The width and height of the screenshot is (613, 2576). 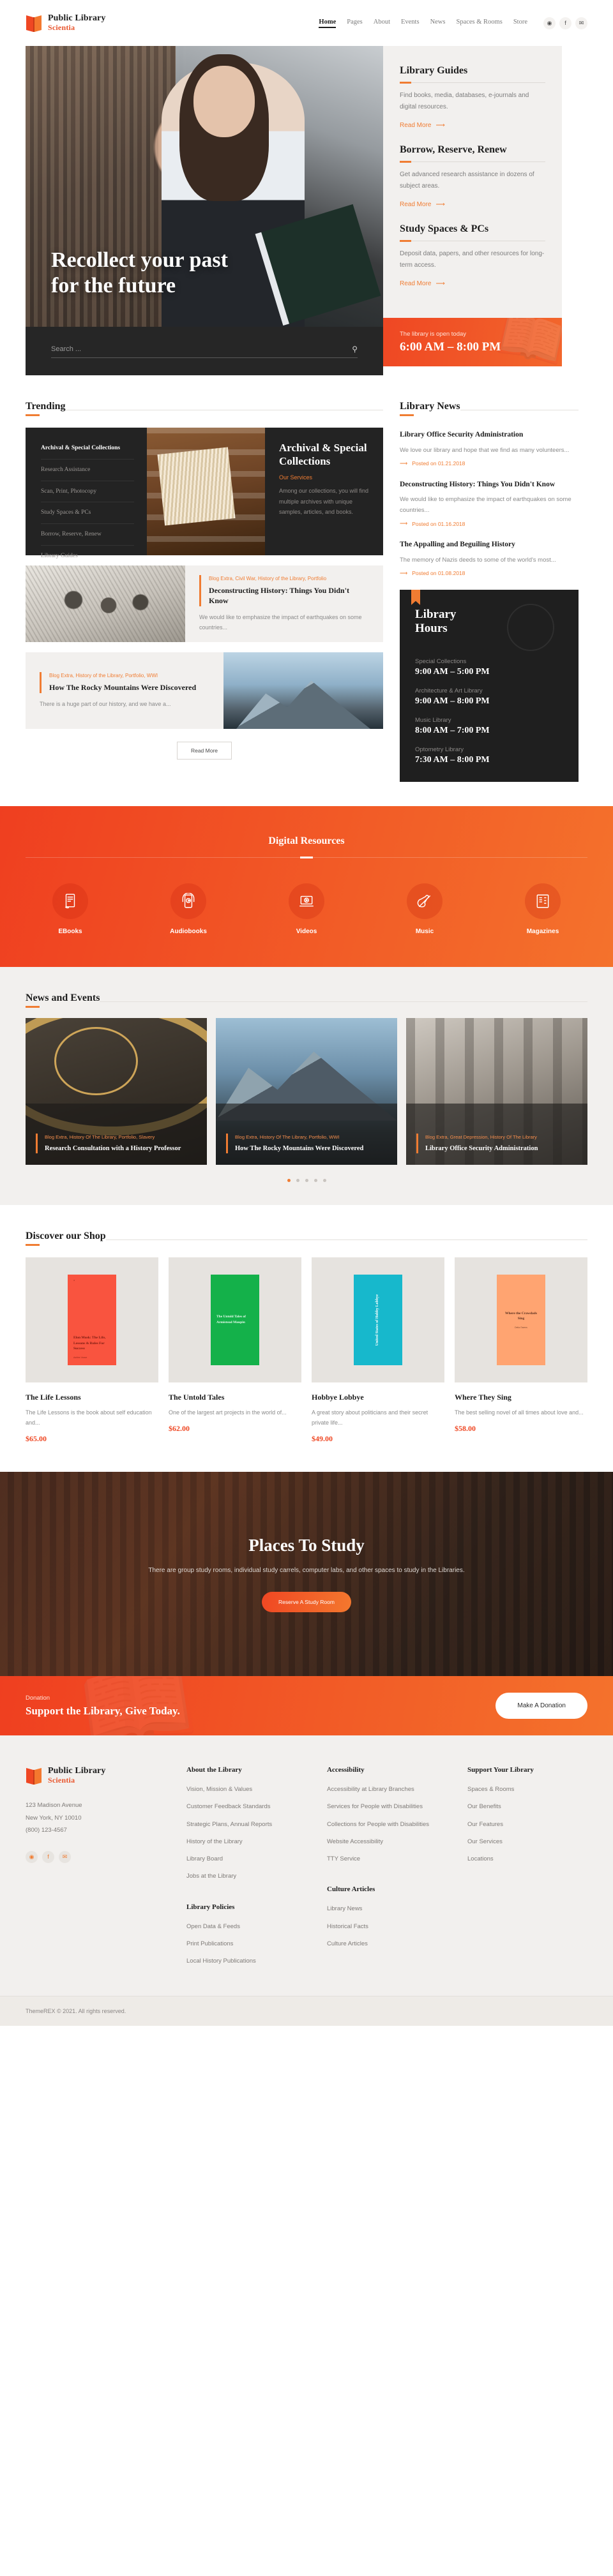 I want to click on search-input, so click(x=201, y=349).